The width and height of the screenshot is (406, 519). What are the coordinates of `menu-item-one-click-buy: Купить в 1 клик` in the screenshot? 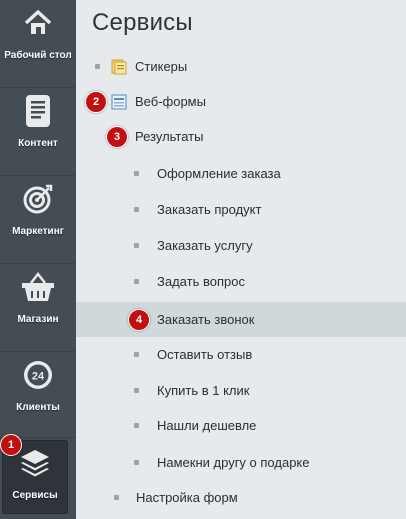 It's located at (241, 390).